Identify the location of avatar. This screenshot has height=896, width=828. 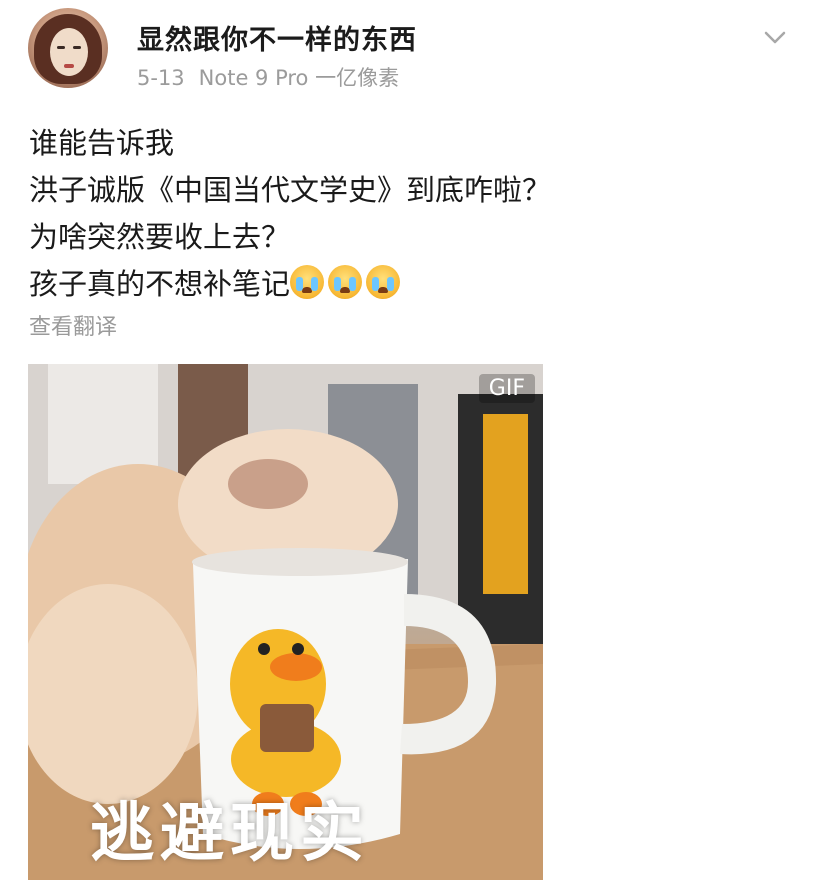
(68, 48).